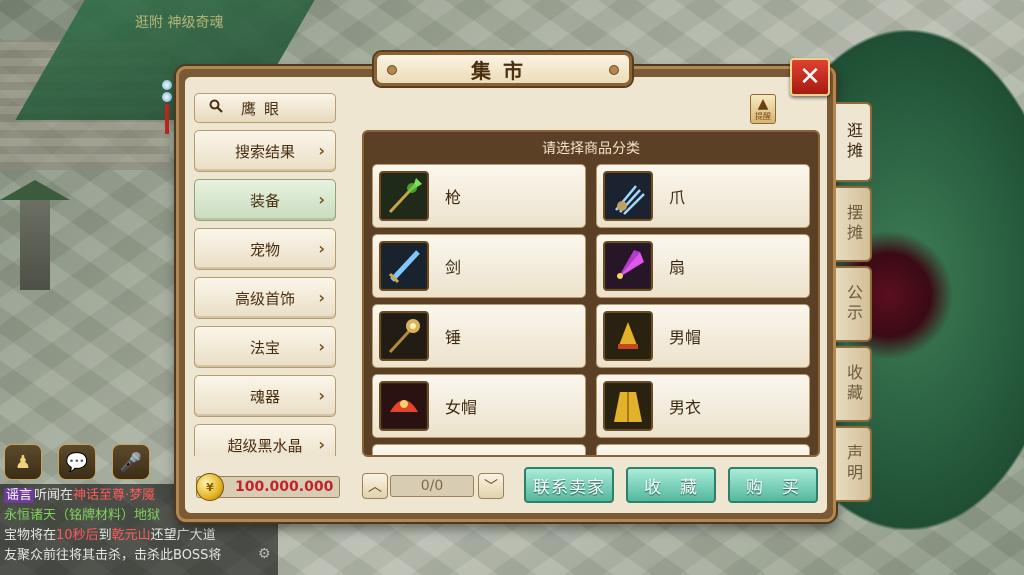 This screenshot has height=575, width=1024. Describe the element at coordinates (854, 464) in the screenshot. I see `tab-statement: 声明` at that location.